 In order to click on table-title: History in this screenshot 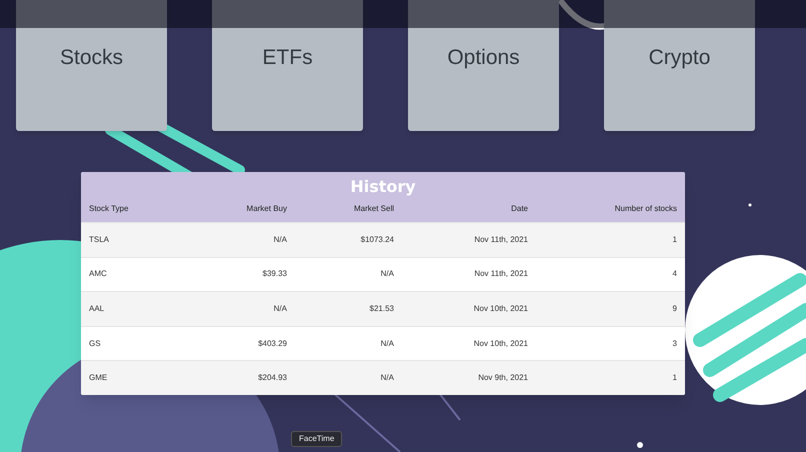, I will do `click(383, 187)`.